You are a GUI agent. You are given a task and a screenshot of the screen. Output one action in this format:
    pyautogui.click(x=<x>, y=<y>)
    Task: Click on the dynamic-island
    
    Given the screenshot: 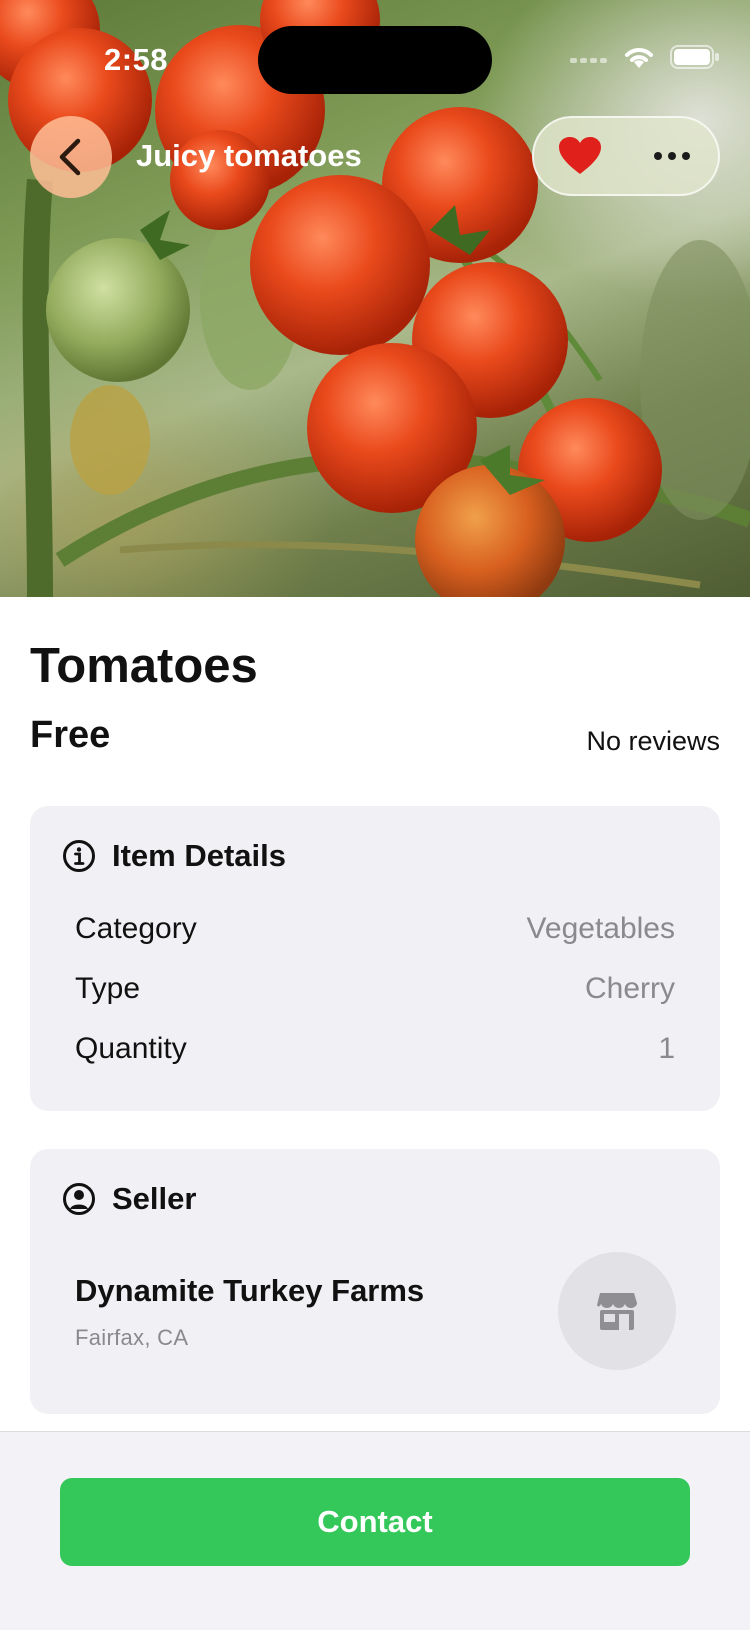 What is the action you would take?
    pyautogui.click(x=375, y=60)
    